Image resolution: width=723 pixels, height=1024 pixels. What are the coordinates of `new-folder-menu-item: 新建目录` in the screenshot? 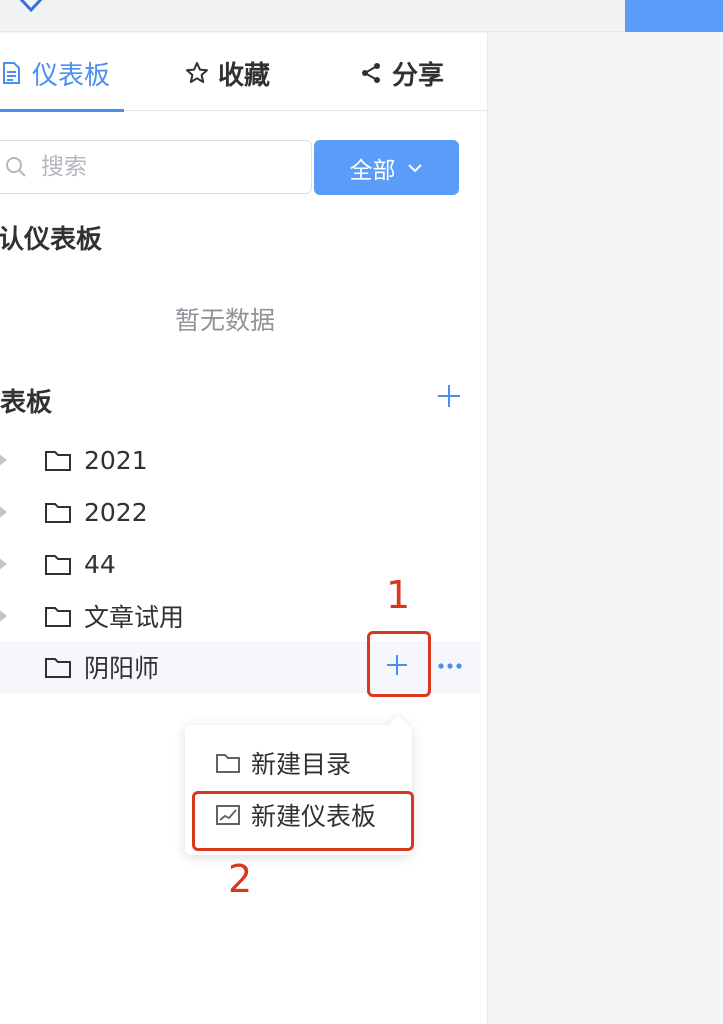 It's located at (298, 763).